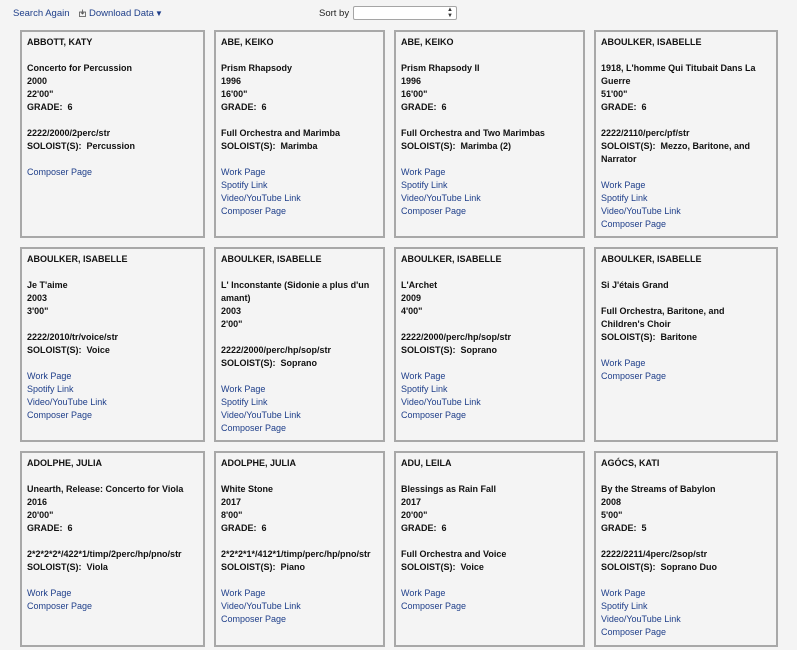 Image resolution: width=797 pixels, height=650 pixels. Describe the element at coordinates (678, 68) in the screenshot. I see `work-title: 1918, L'homme Qui Titubait Dans La` at that location.